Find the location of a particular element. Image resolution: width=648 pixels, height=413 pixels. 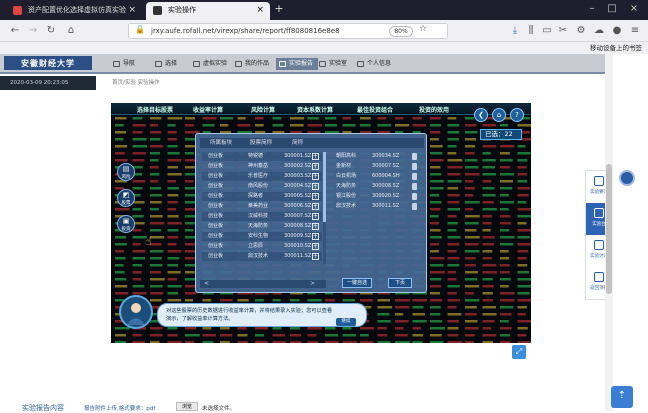

new-tab-button: + is located at coordinates (279, 9).